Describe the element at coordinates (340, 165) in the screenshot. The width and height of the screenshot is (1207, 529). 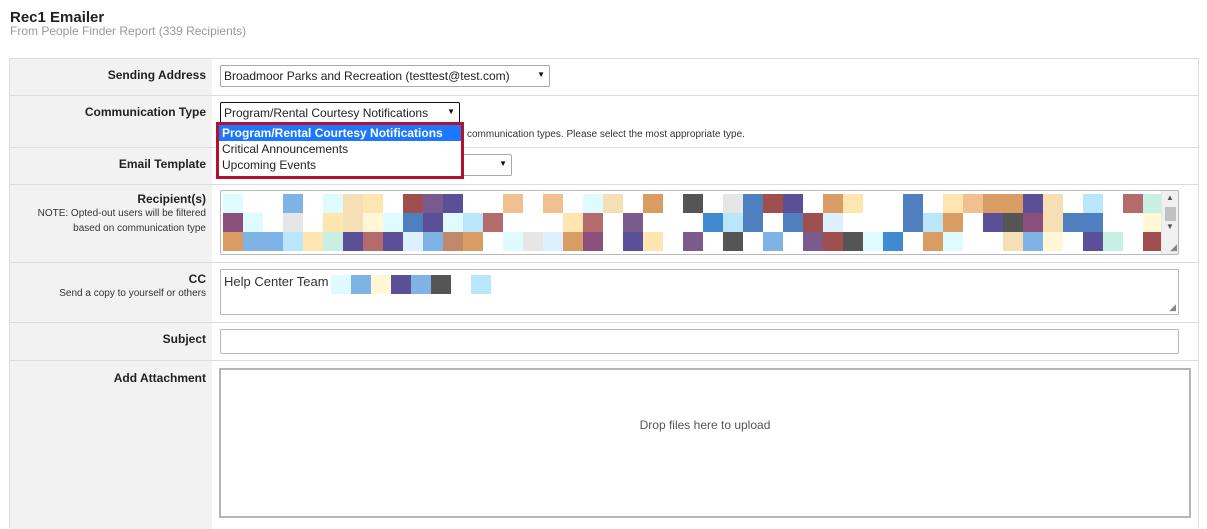
I see `dropdown-option: Upcoming Events` at that location.